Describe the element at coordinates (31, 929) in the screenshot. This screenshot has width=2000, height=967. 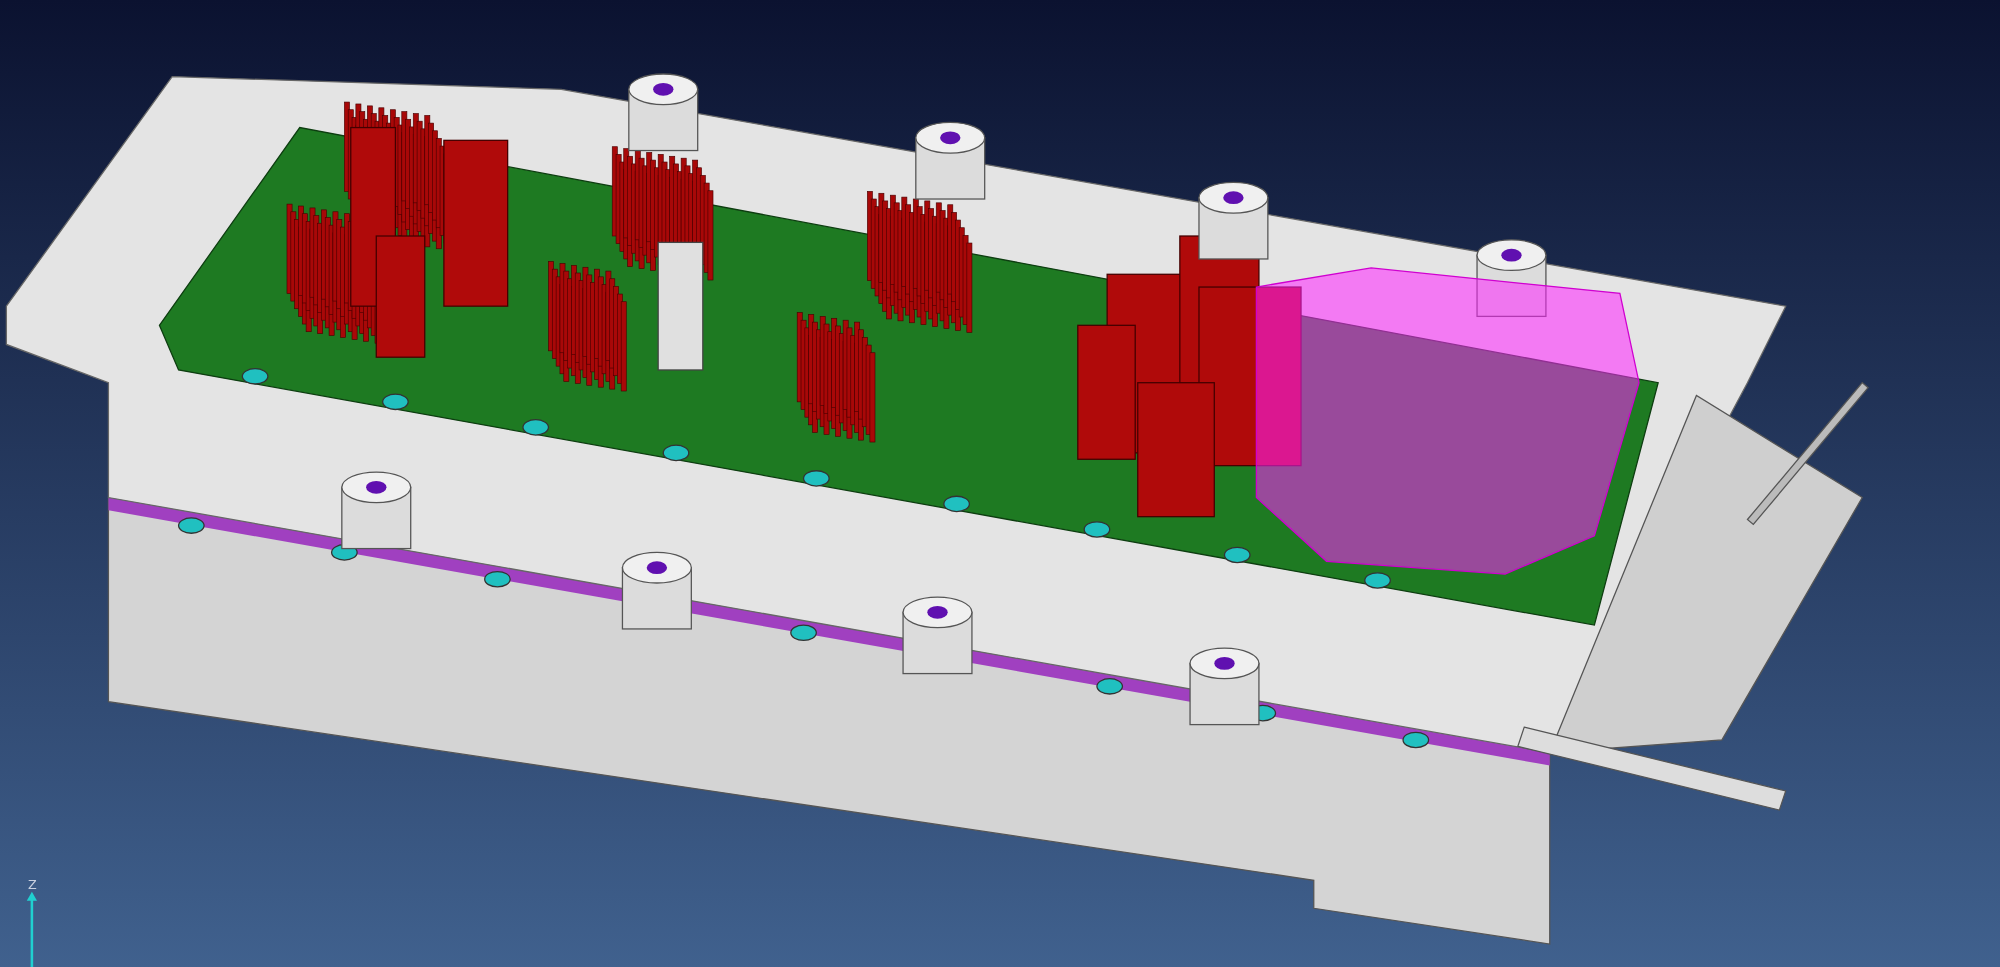
I see `axis-arrow-icon` at that location.